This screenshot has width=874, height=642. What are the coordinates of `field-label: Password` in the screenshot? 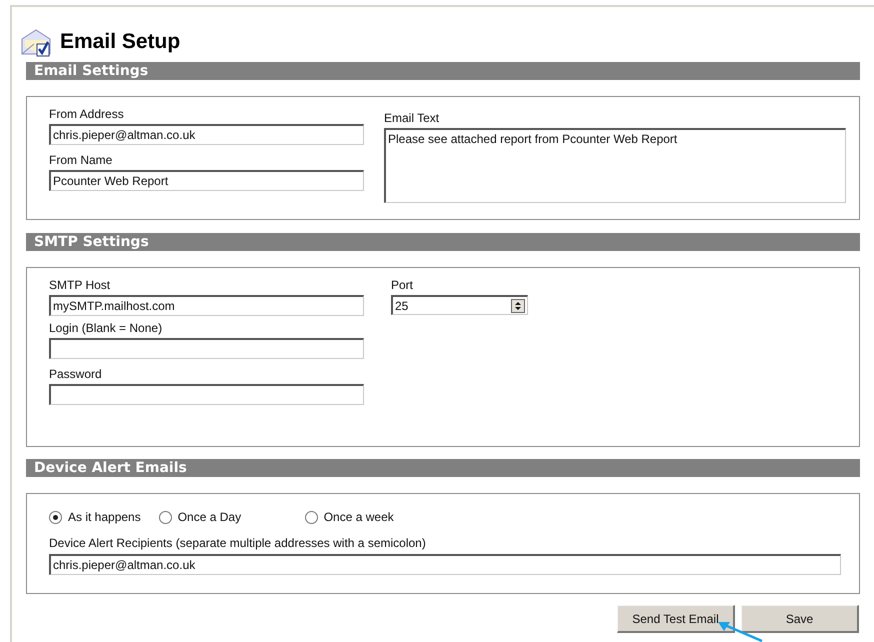 It's located at (76, 374).